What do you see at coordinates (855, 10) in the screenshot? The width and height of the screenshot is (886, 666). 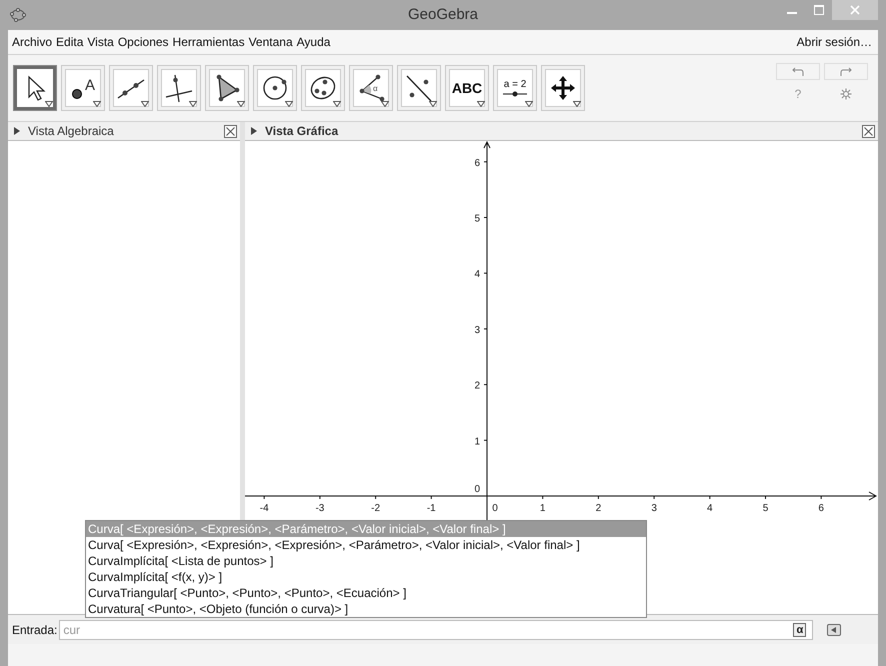 I see `close-icon` at bounding box center [855, 10].